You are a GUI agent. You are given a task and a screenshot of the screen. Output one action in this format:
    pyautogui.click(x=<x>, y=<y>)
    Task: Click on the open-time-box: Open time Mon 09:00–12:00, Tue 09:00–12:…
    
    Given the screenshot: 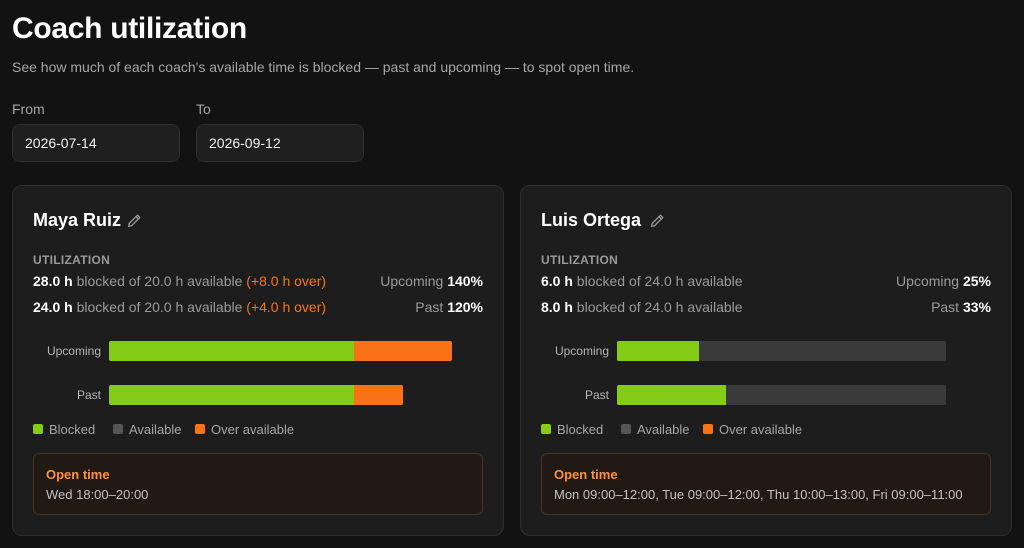 What is the action you would take?
    pyautogui.click(x=766, y=484)
    